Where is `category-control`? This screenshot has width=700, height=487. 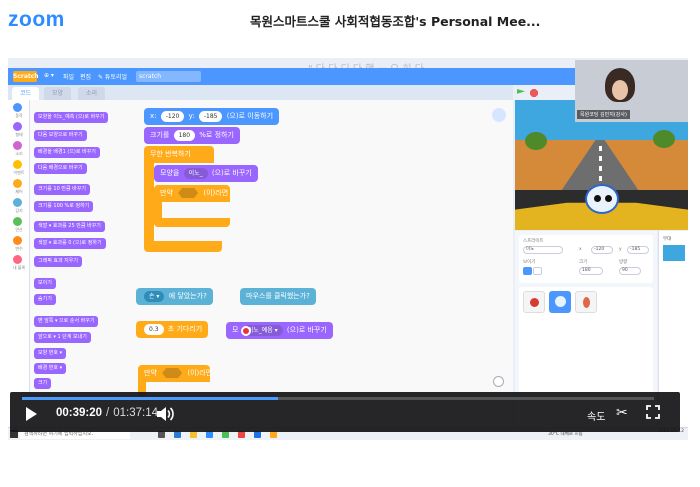 category-control is located at coordinates (17, 183).